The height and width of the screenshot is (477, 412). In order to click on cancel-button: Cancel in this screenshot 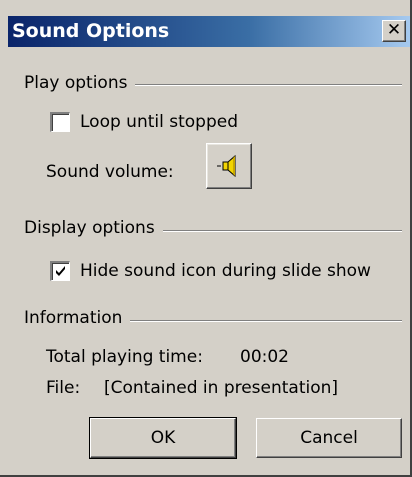, I will do `click(329, 438)`.